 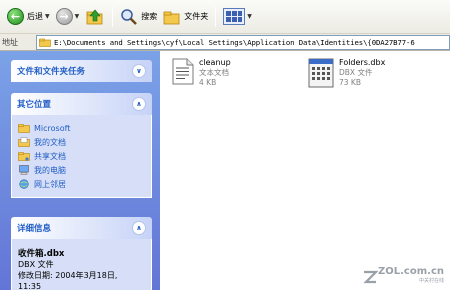 I want to click on up-button, so click(x=95, y=17).